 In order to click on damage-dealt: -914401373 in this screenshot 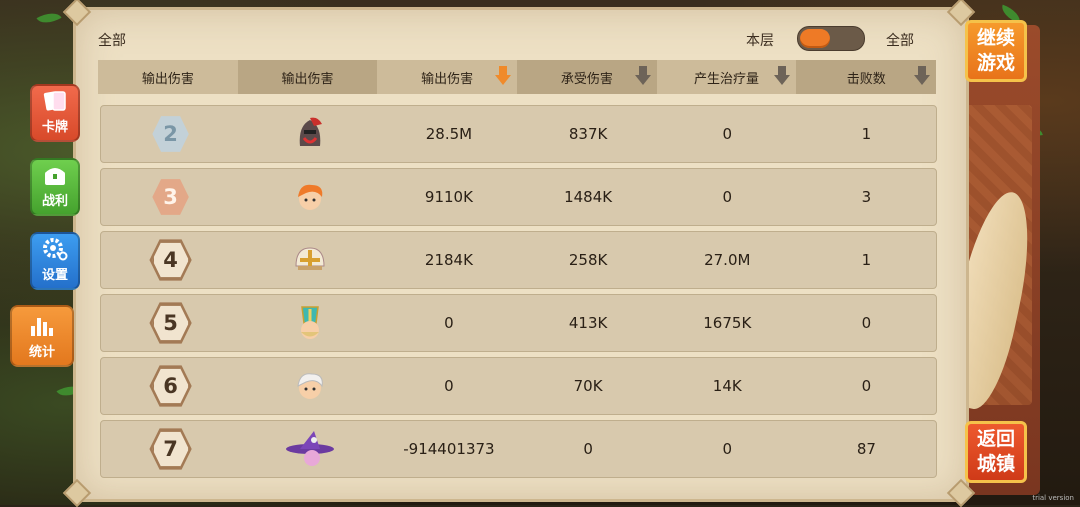, I will do `click(449, 449)`.